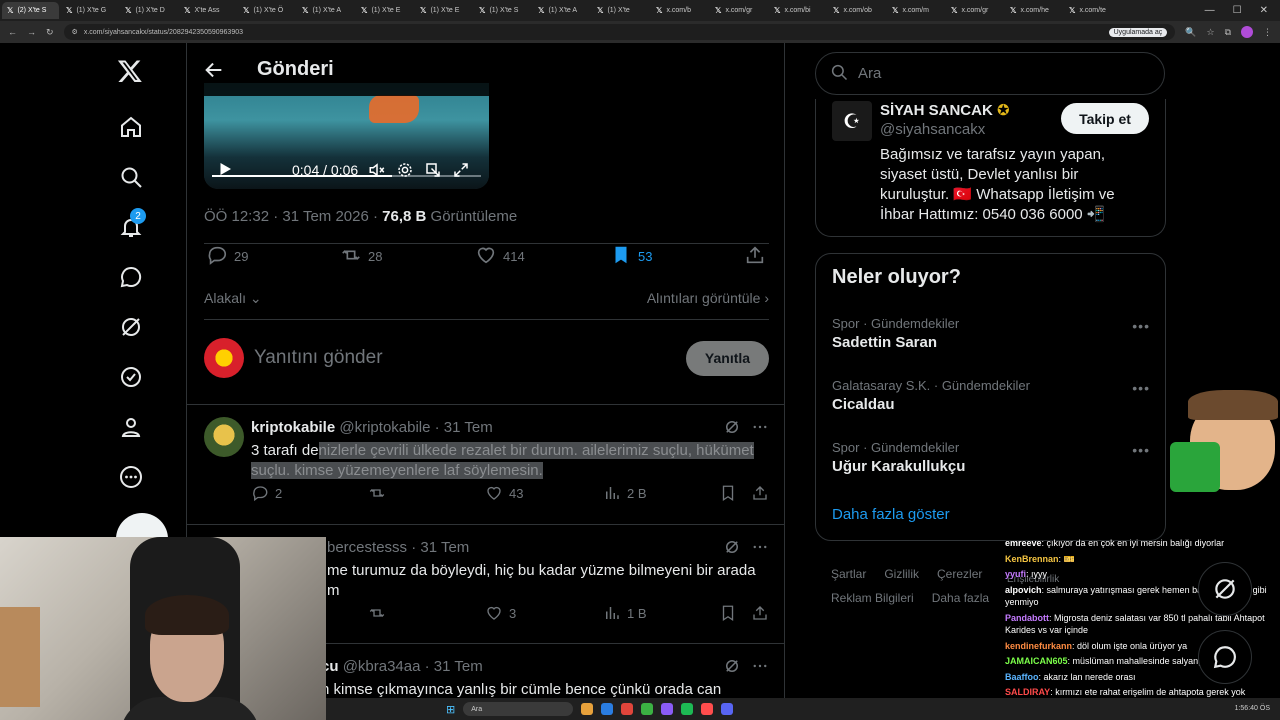 The image size is (1280, 720). I want to click on taskbar-search: Ara, so click(518, 709).